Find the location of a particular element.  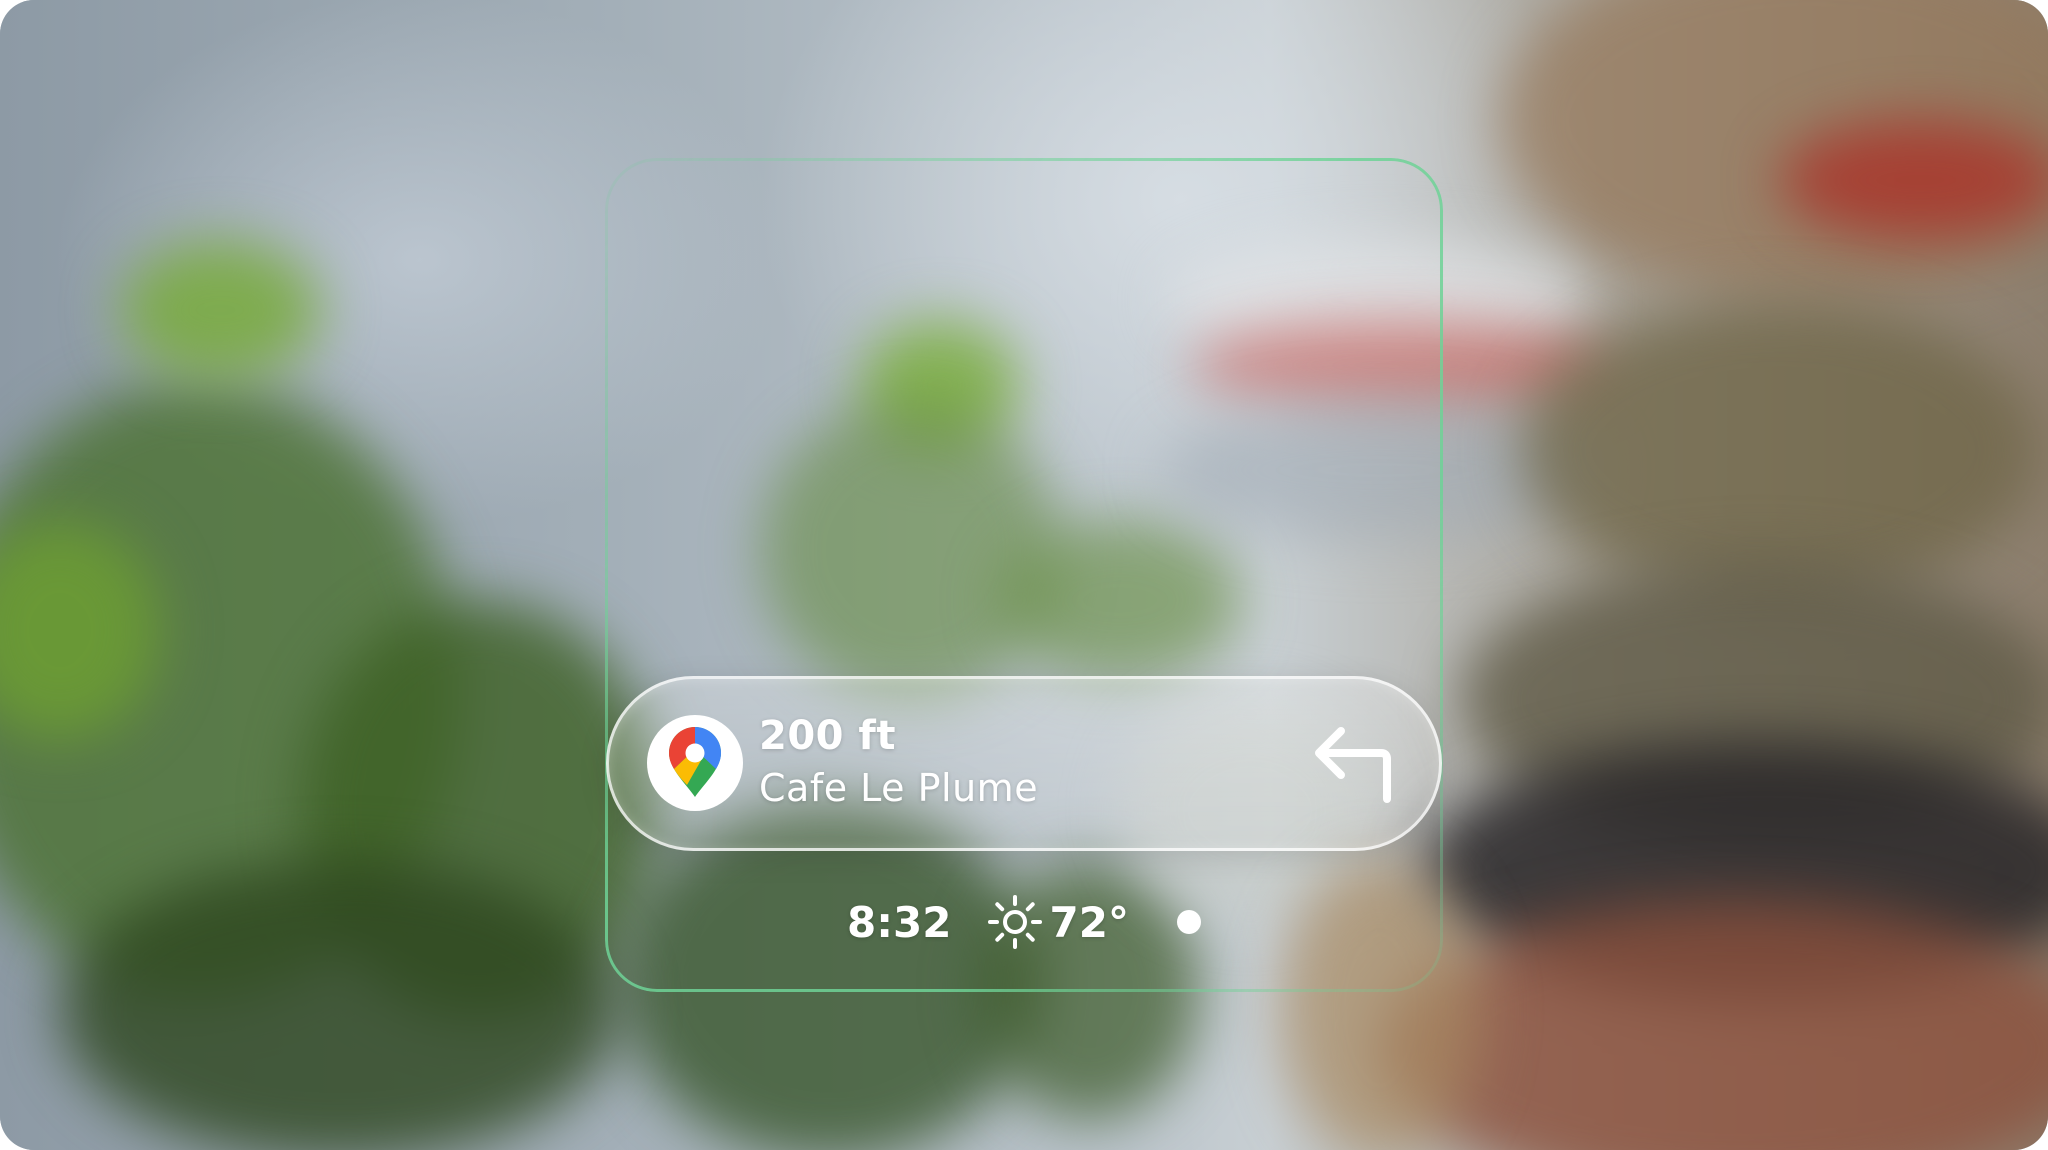

dot-indicator is located at coordinates (1188, 922).